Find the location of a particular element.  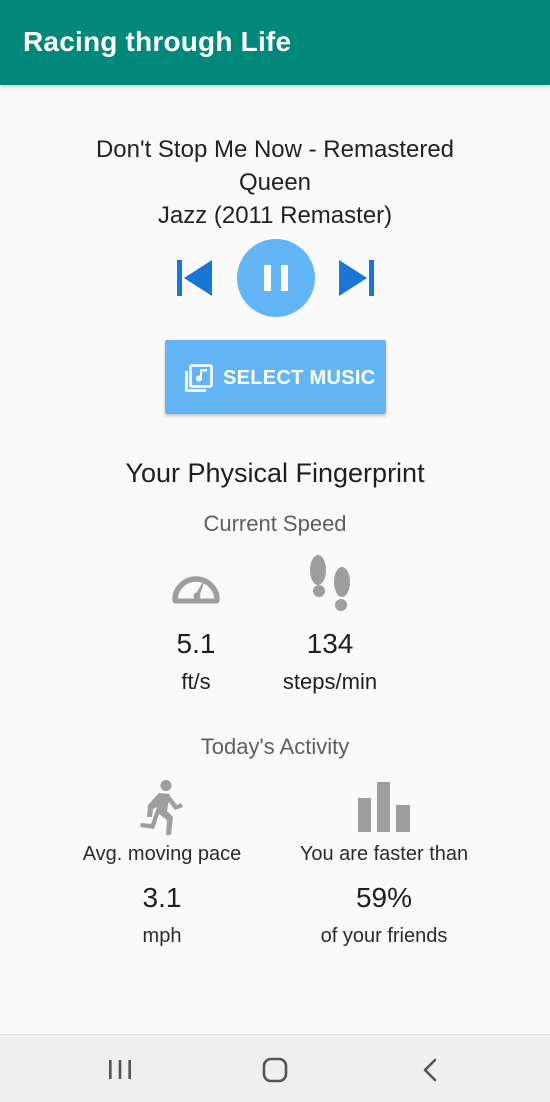

home-icon is located at coordinates (275, 1070).